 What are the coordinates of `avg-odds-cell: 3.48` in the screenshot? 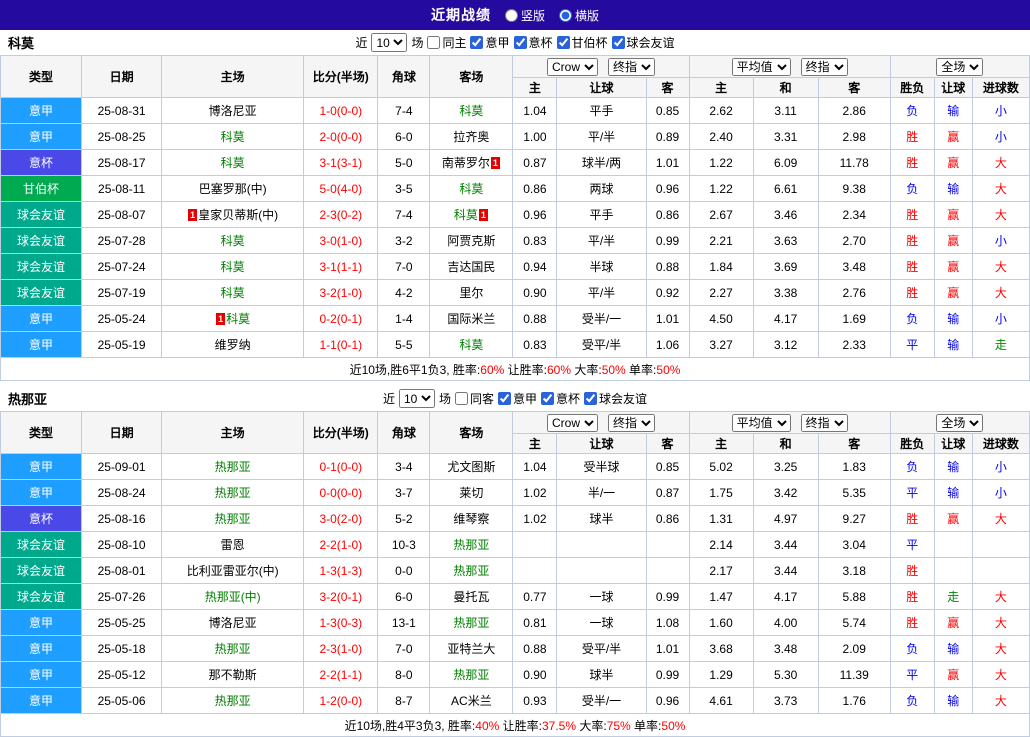 It's located at (785, 648).